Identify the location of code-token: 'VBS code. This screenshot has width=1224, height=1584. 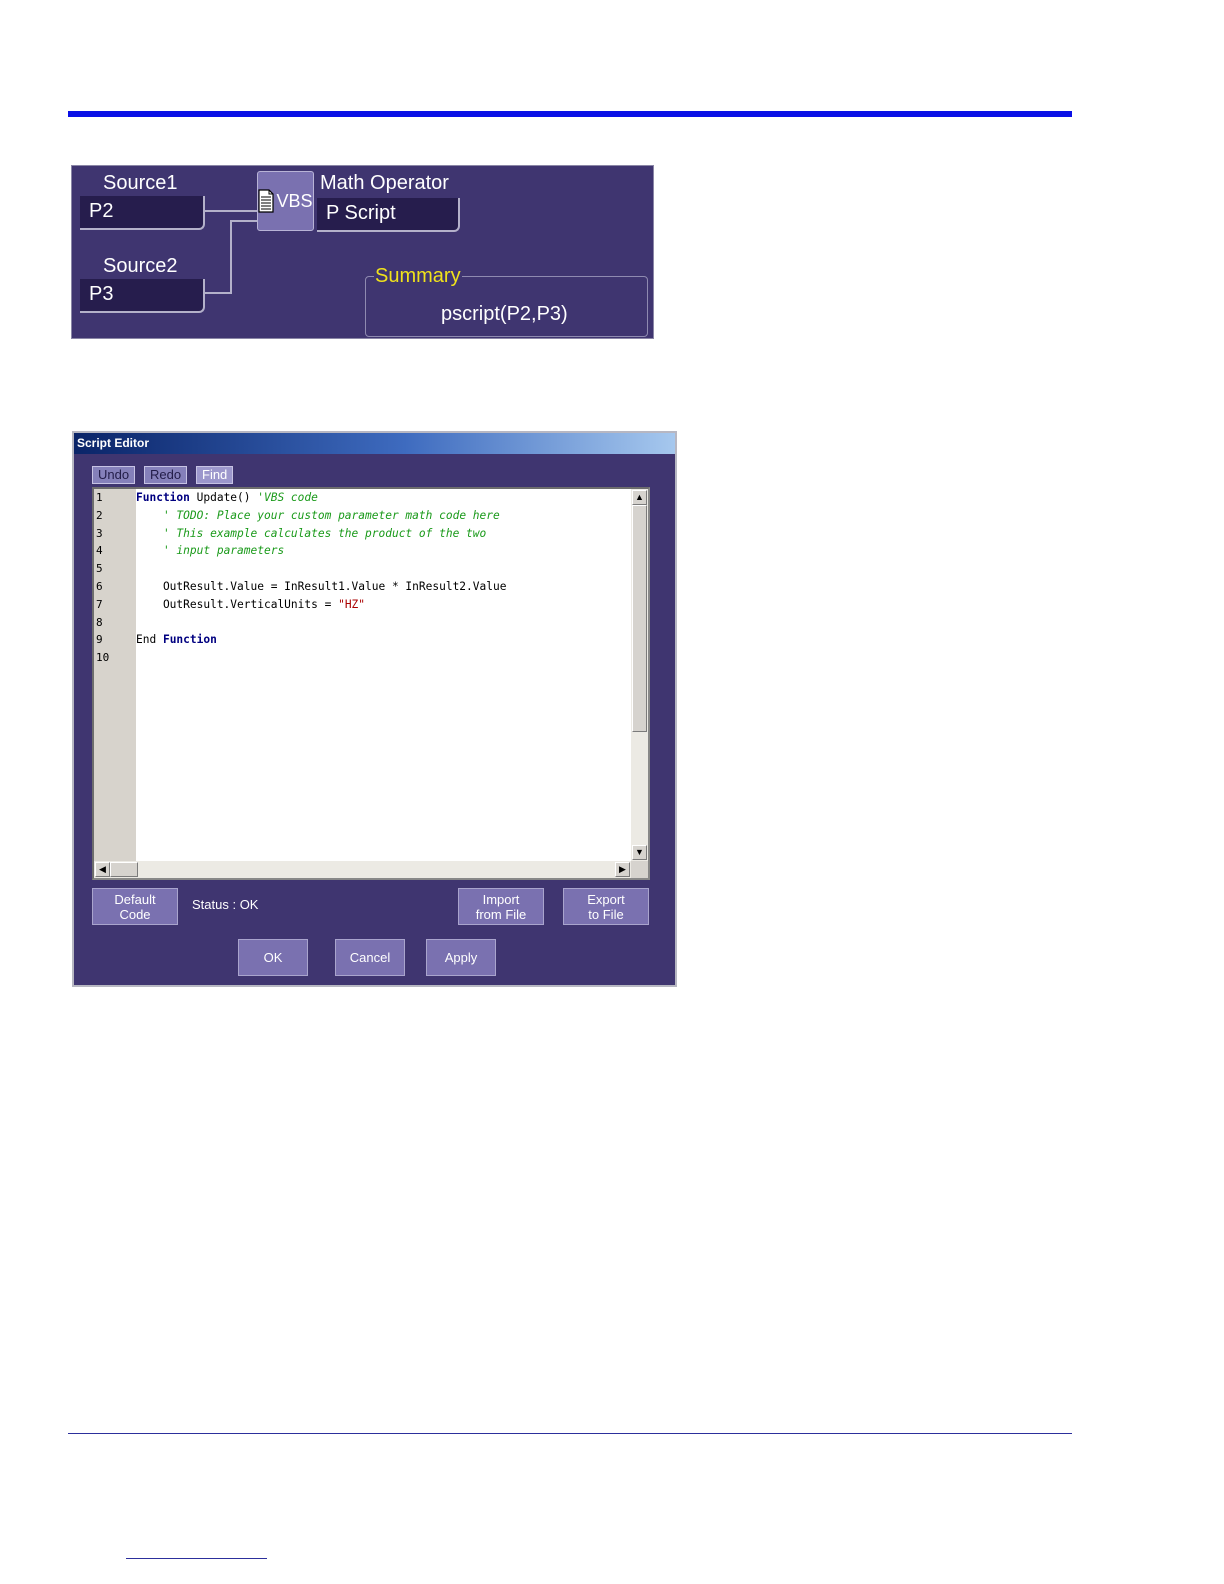
(287, 497).